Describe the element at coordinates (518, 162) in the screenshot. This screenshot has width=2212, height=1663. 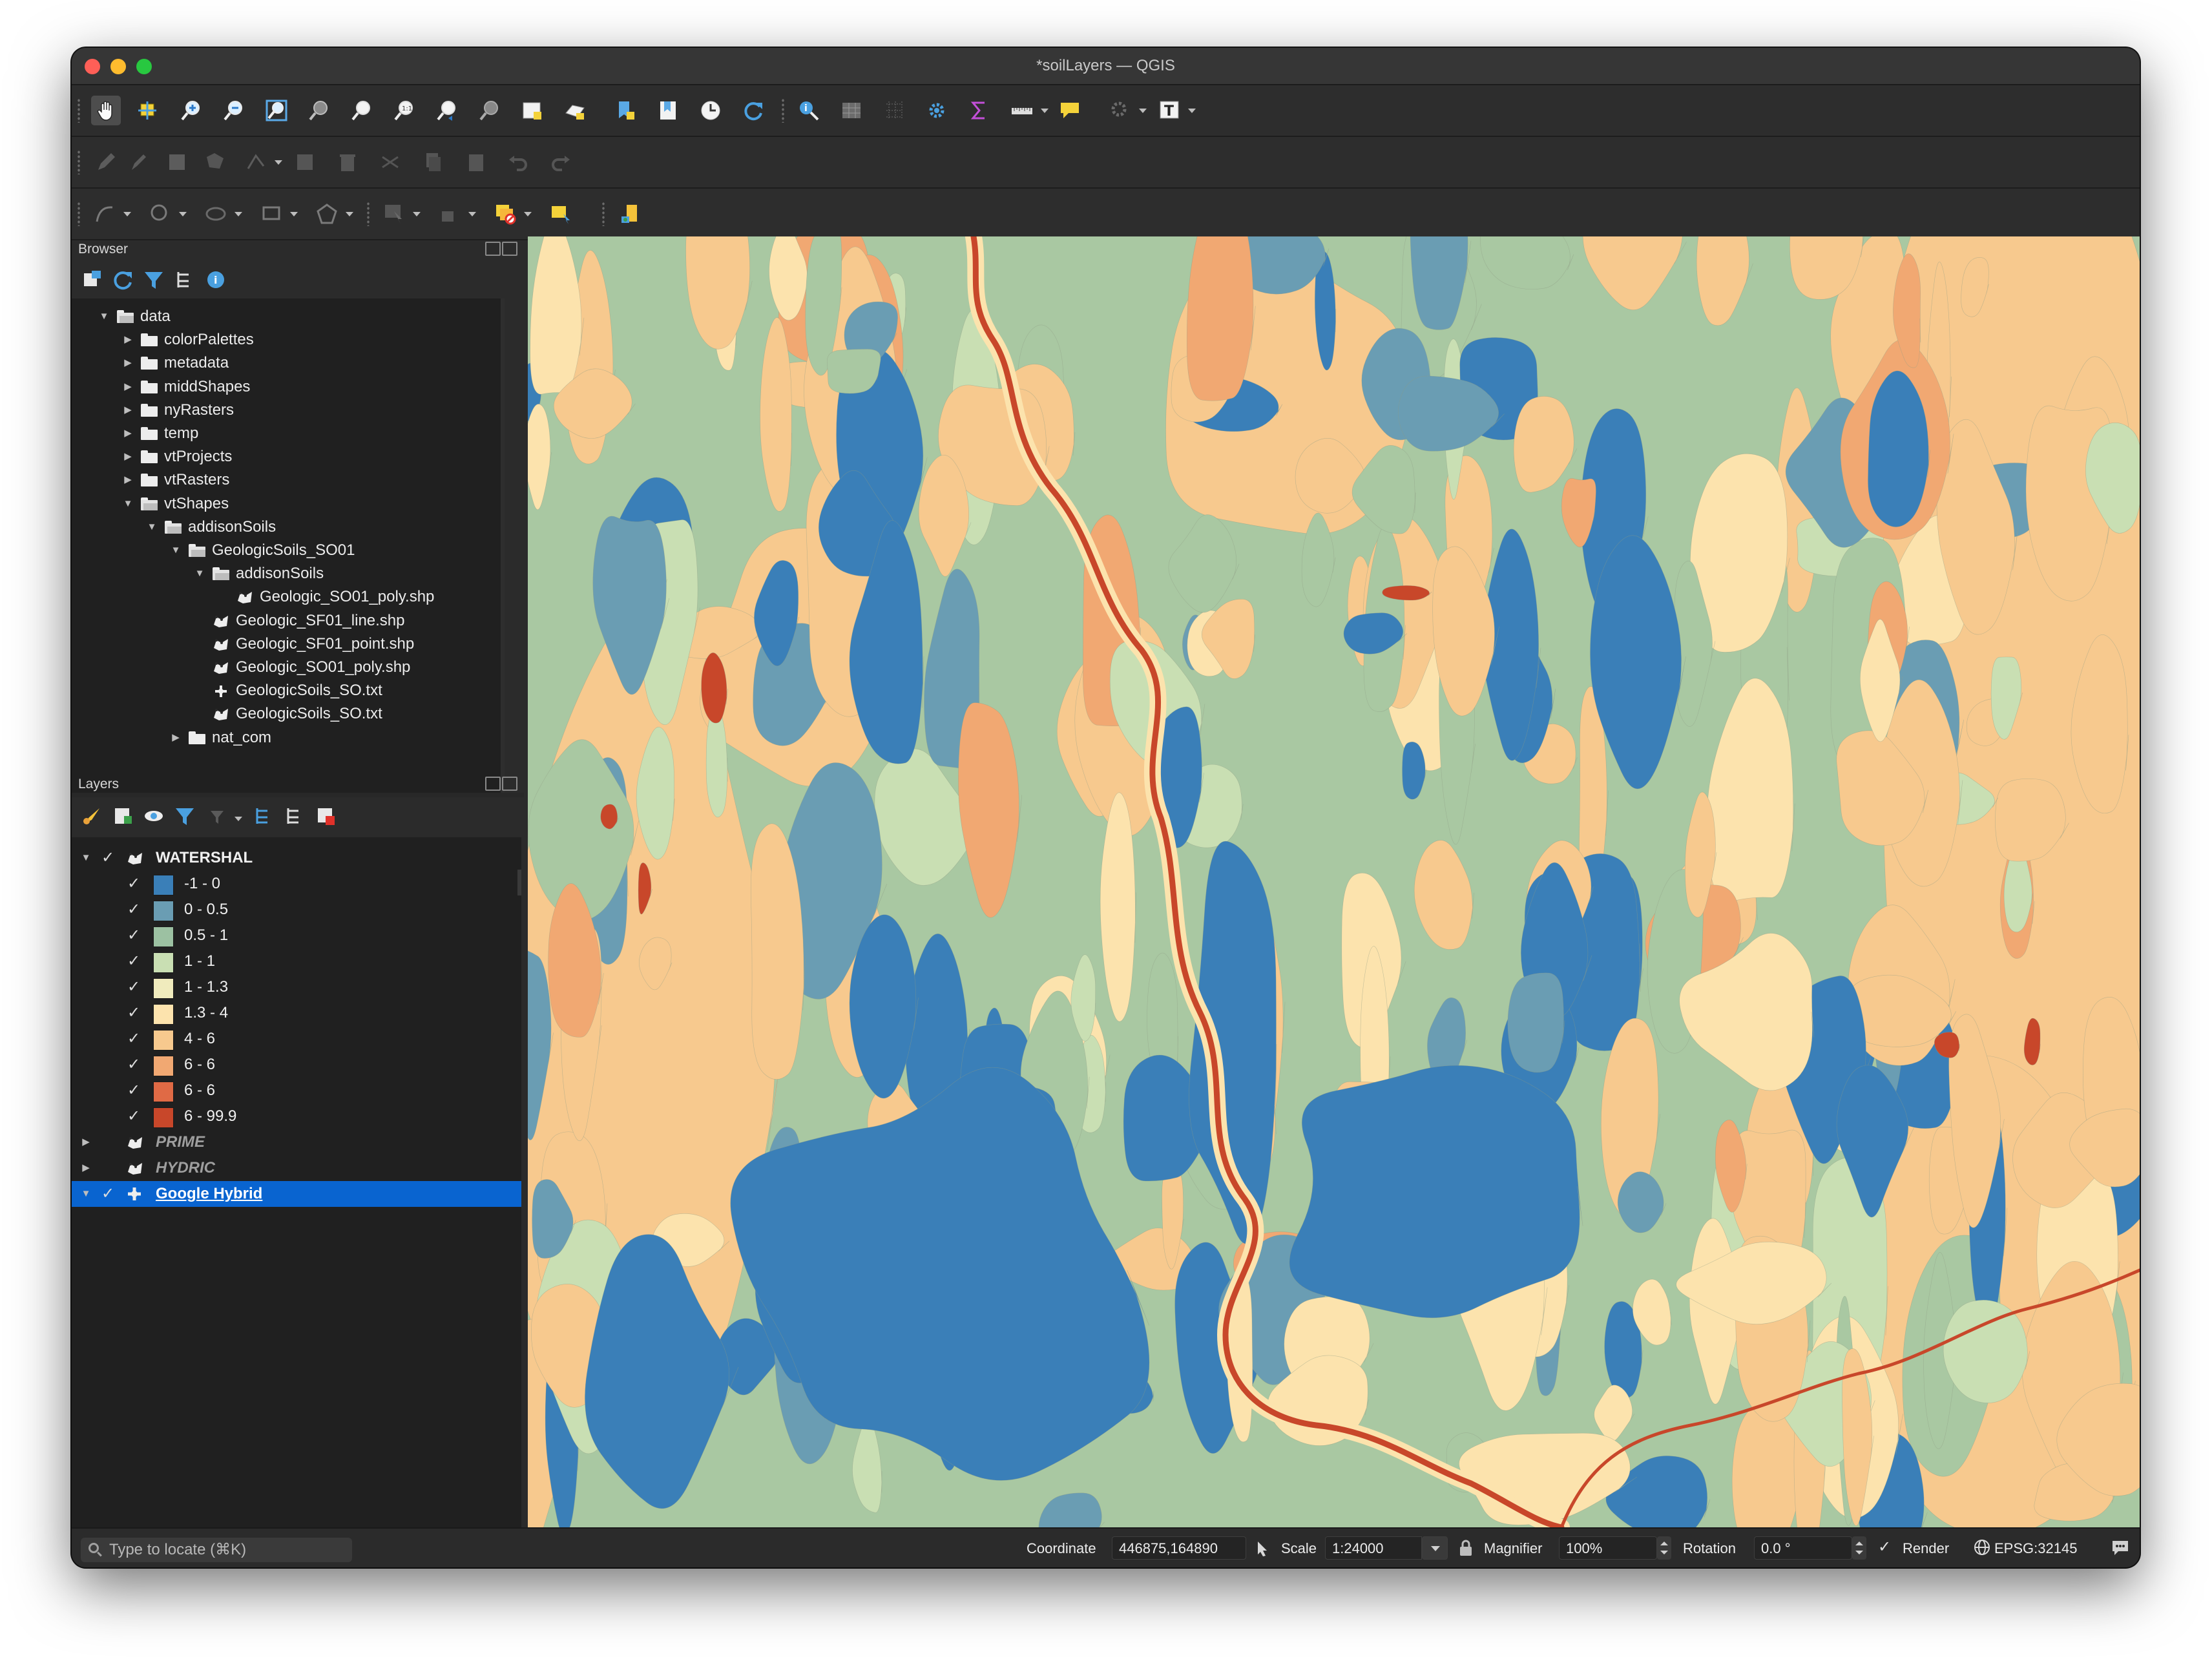
I see `undo-button` at that location.